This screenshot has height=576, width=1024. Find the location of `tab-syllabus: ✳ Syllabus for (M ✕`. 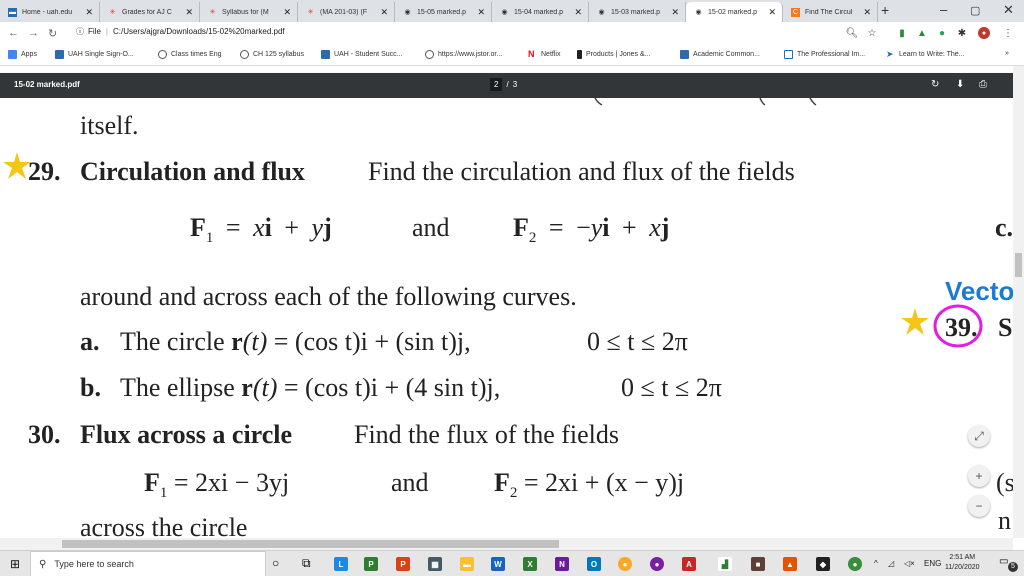

tab-syllabus: ✳ Syllabus for (M ✕ is located at coordinates (249, 12).